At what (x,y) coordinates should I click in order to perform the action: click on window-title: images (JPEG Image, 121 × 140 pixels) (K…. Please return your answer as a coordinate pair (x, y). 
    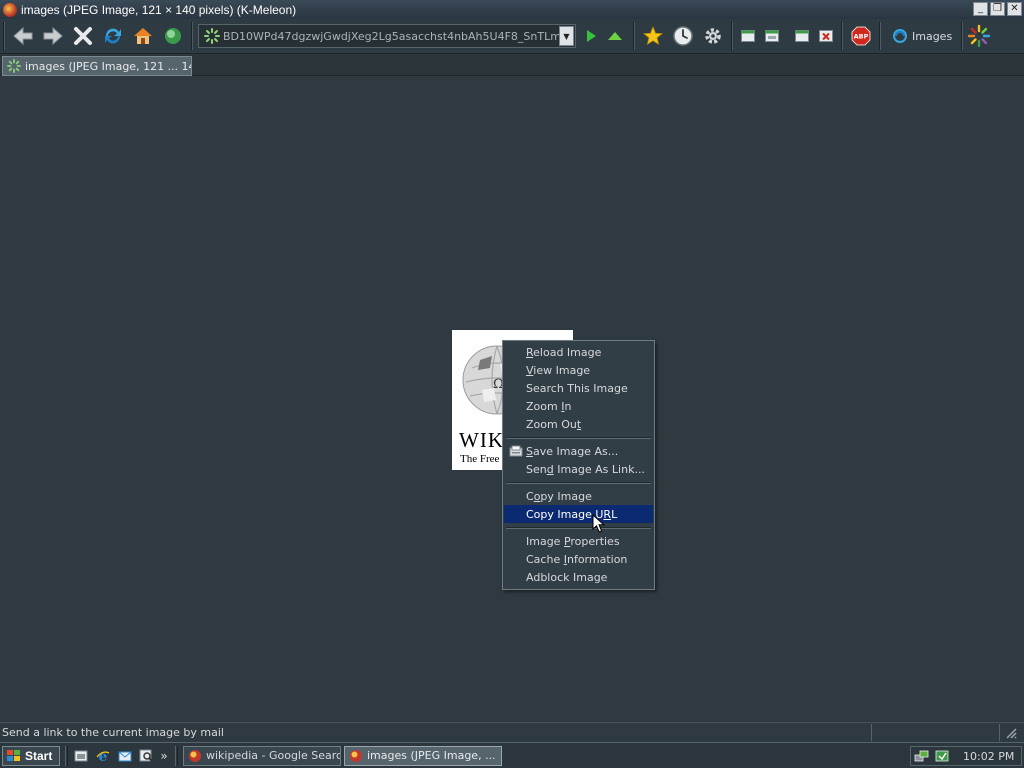
    Looking at the image, I should click on (159, 9).